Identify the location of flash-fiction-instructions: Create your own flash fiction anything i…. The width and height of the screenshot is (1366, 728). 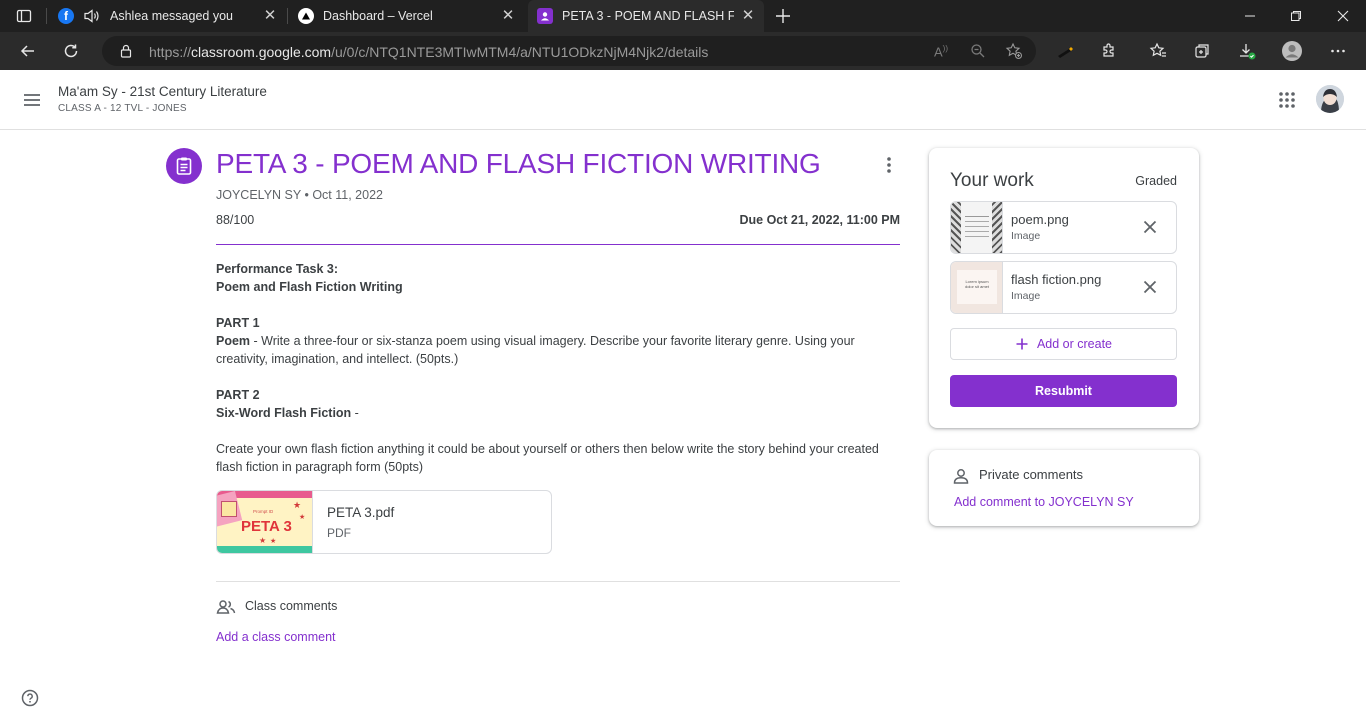
(547, 458).